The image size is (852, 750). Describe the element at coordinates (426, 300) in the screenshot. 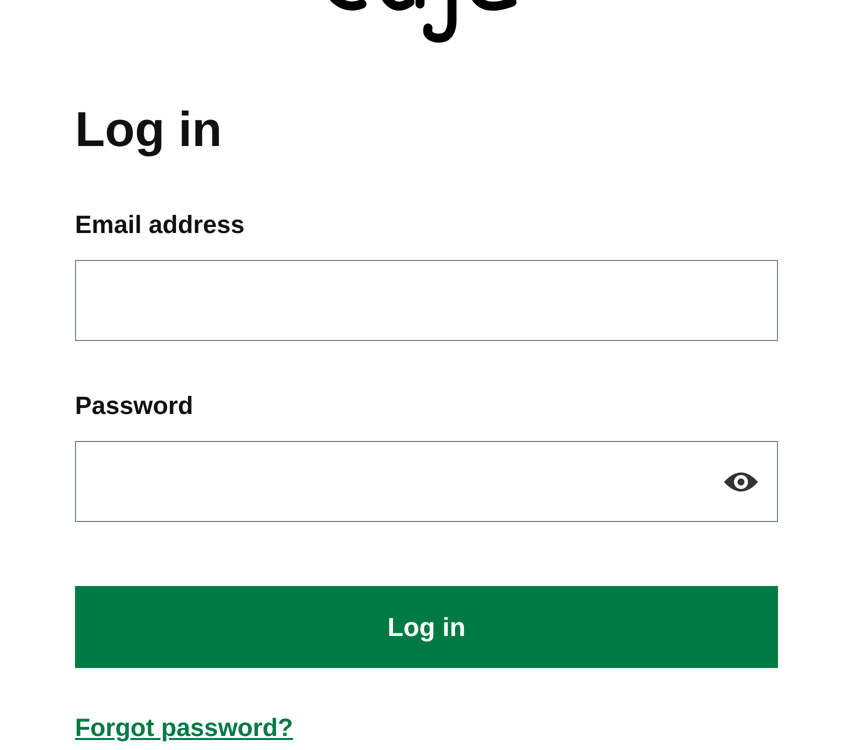

I see `email-field` at that location.